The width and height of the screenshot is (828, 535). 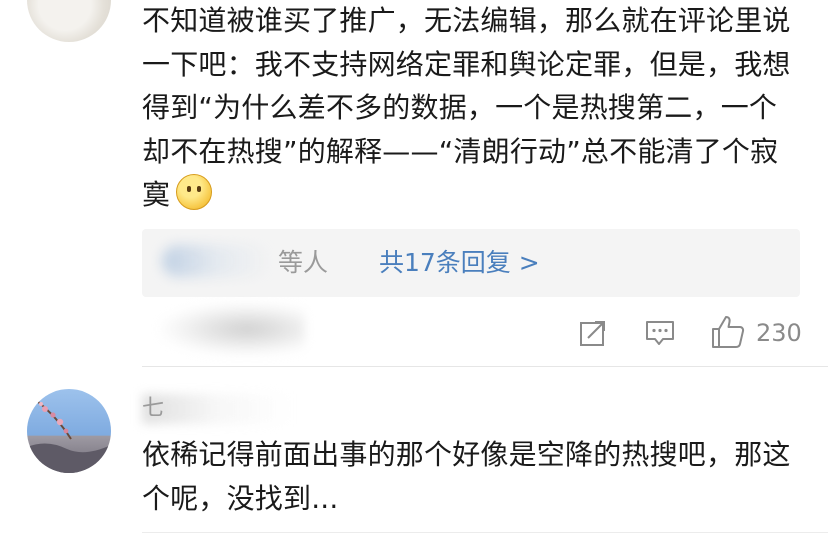 What do you see at coordinates (217, 261) in the screenshot?
I see `blurred-replier-names` at bounding box center [217, 261].